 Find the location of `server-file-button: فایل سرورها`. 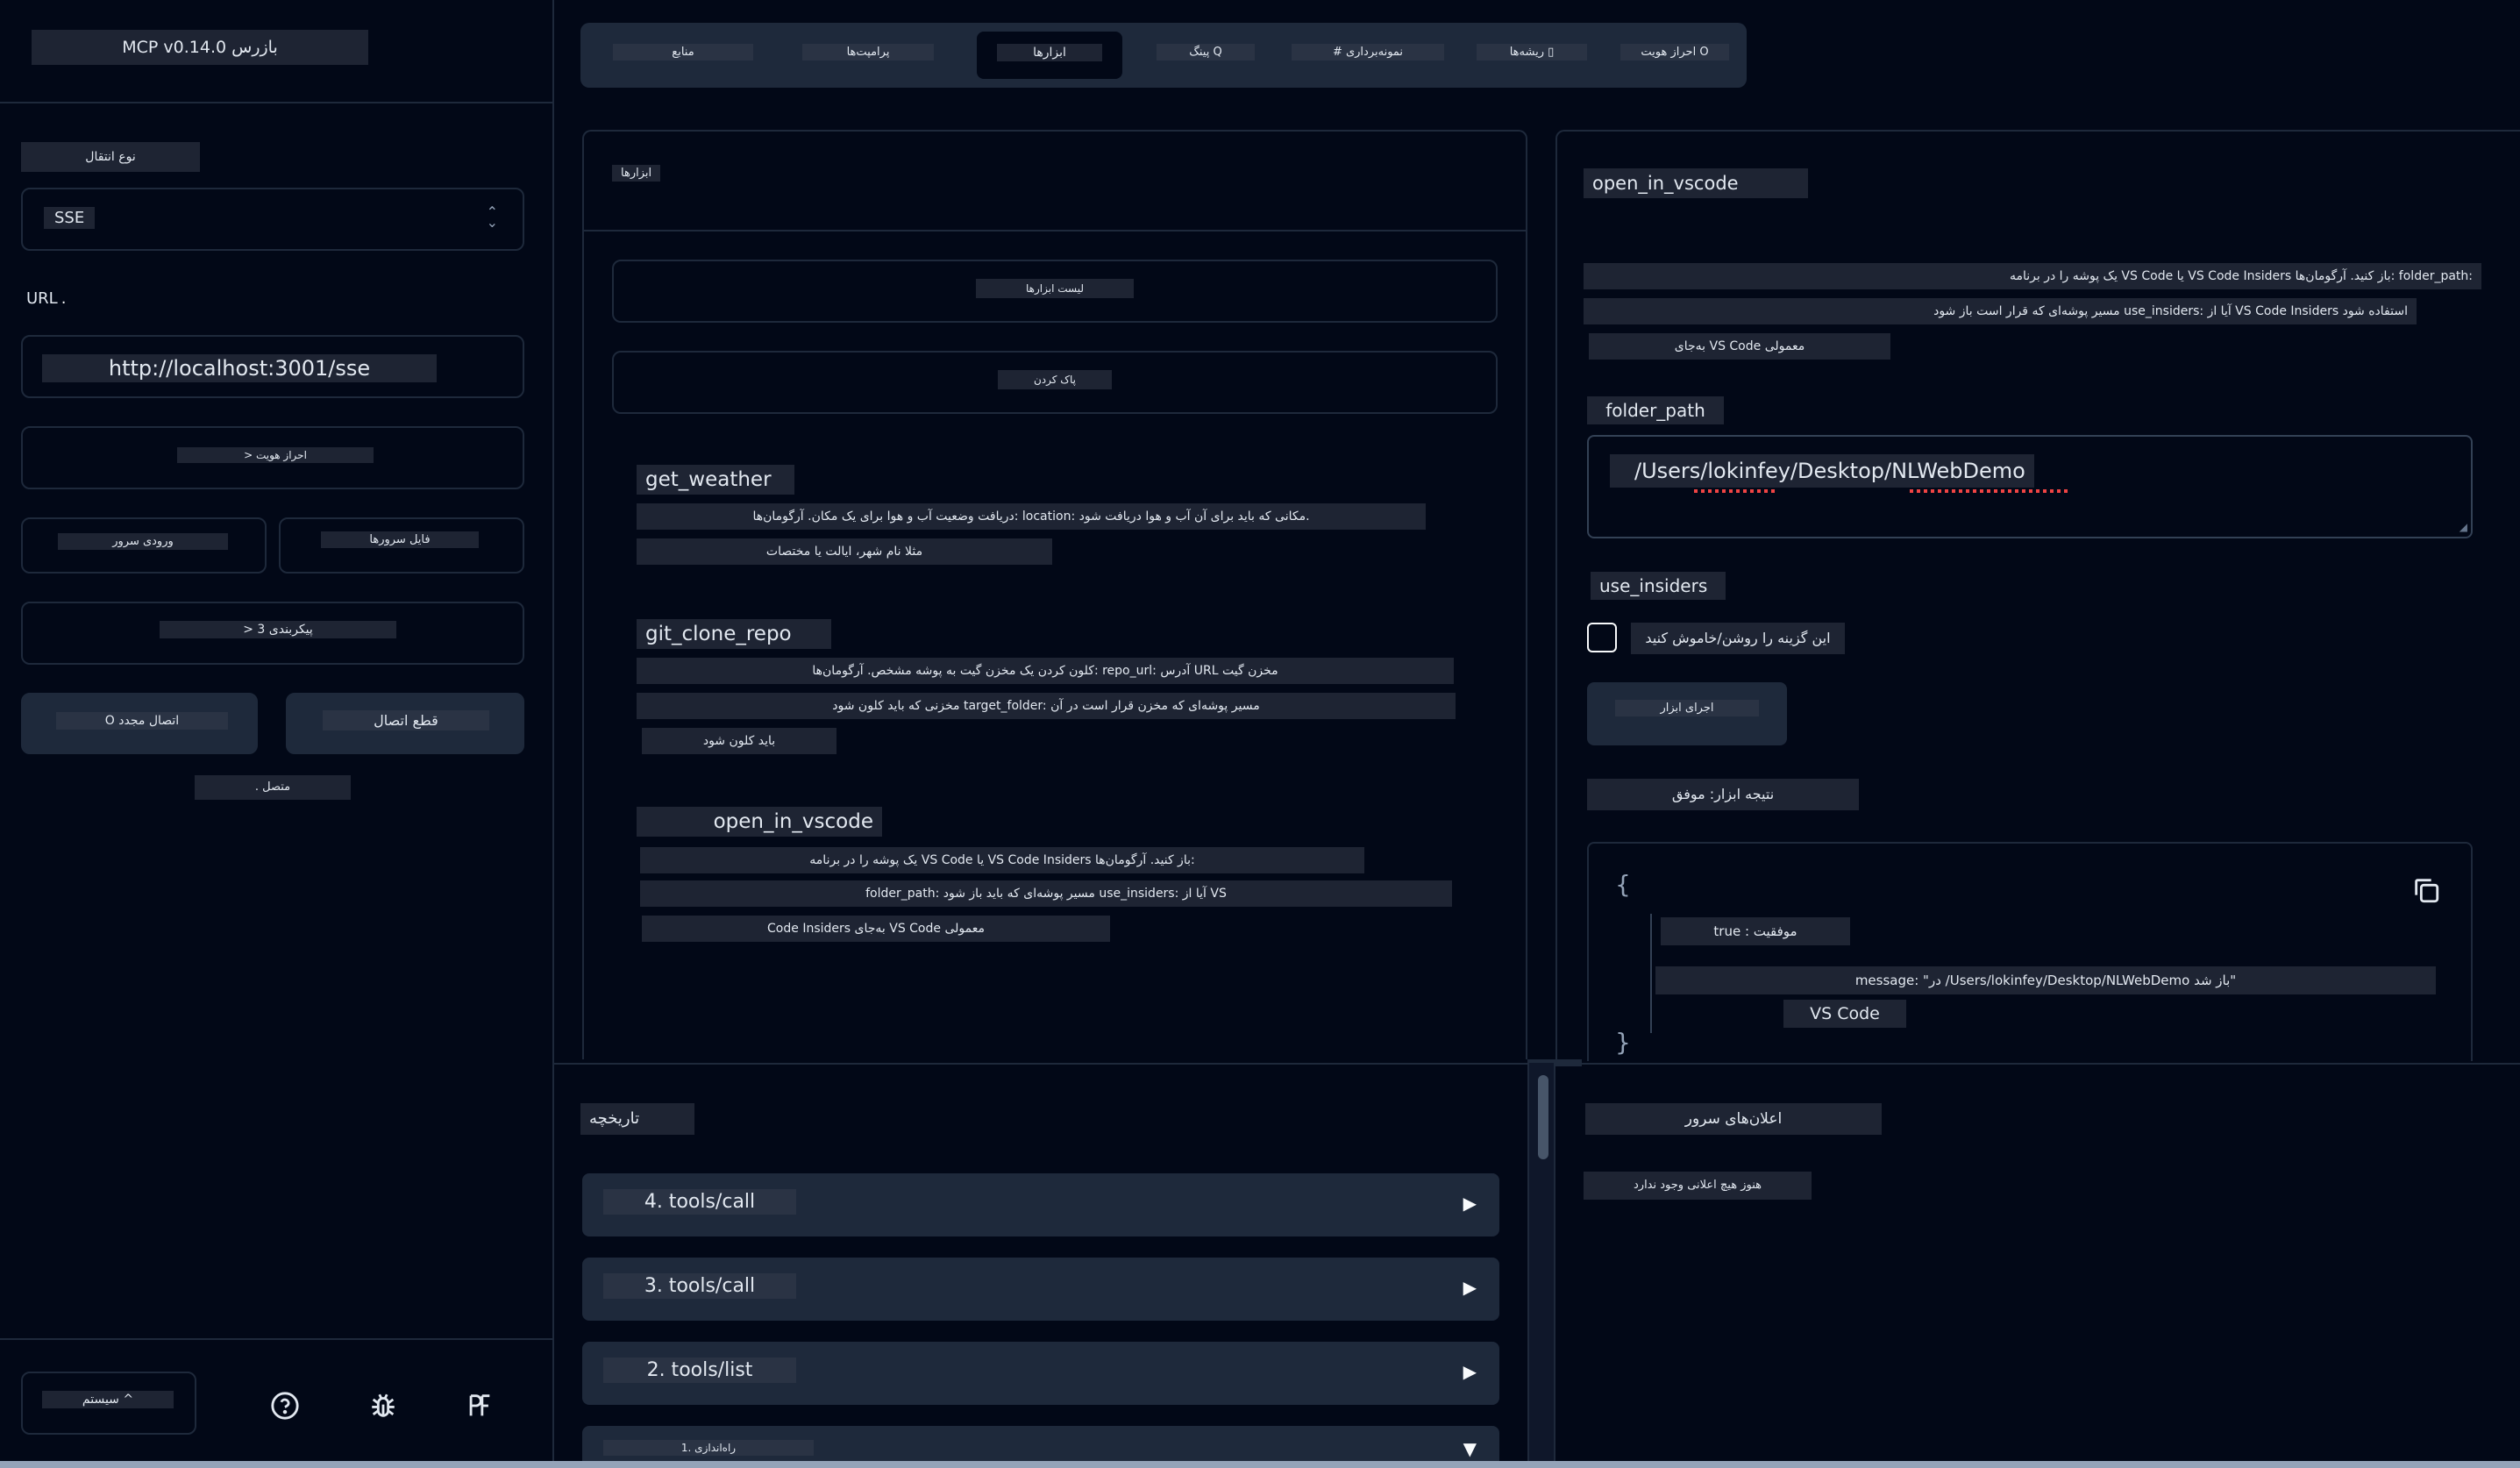

server-file-button: فایل سرورها is located at coordinates (401, 545).